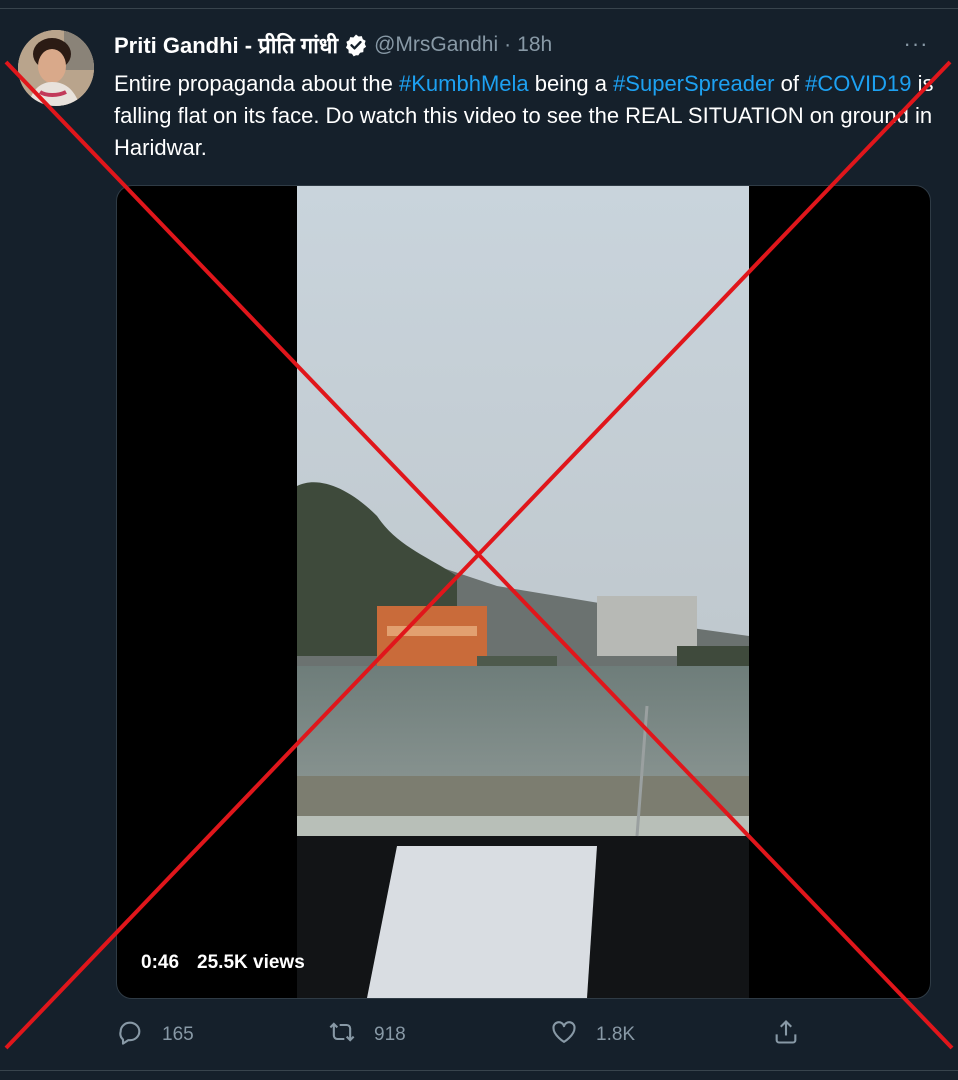  Describe the element at coordinates (342, 1035) in the screenshot. I see `retweet-icon` at that location.